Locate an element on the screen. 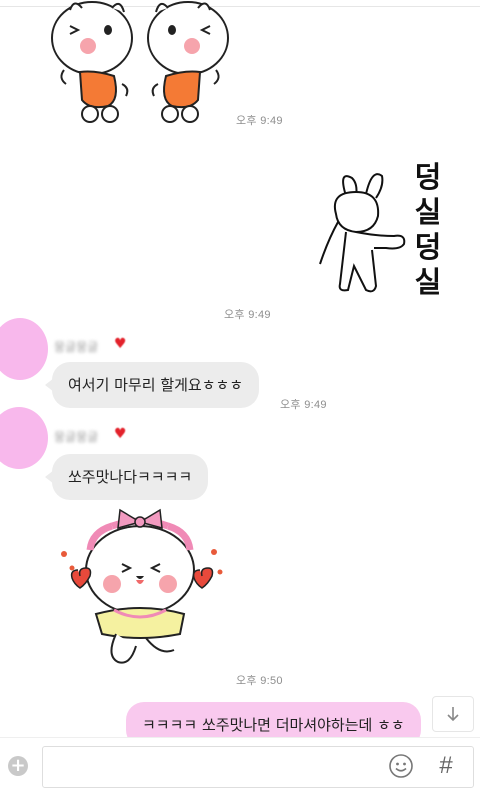  smiley-icon is located at coordinates (401, 766).